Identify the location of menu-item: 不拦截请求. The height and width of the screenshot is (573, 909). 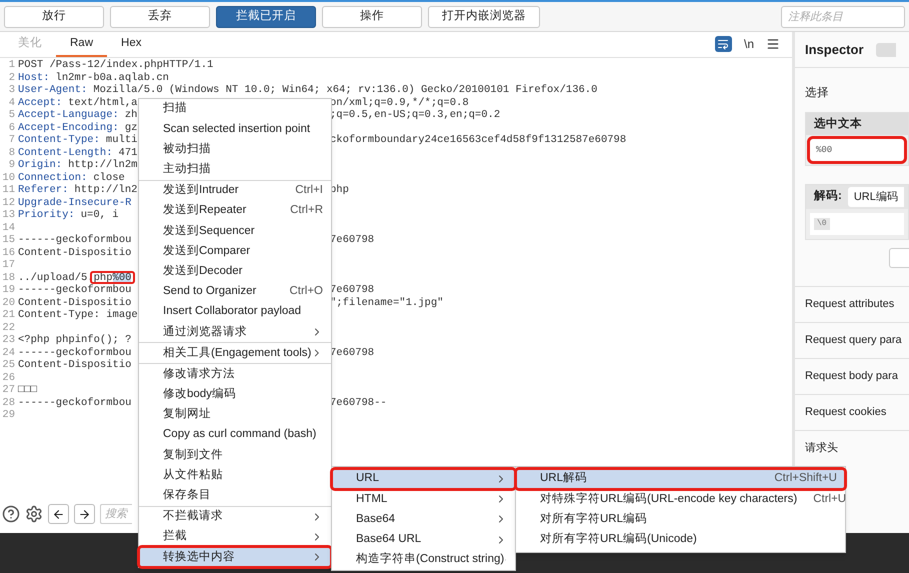
(235, 516).